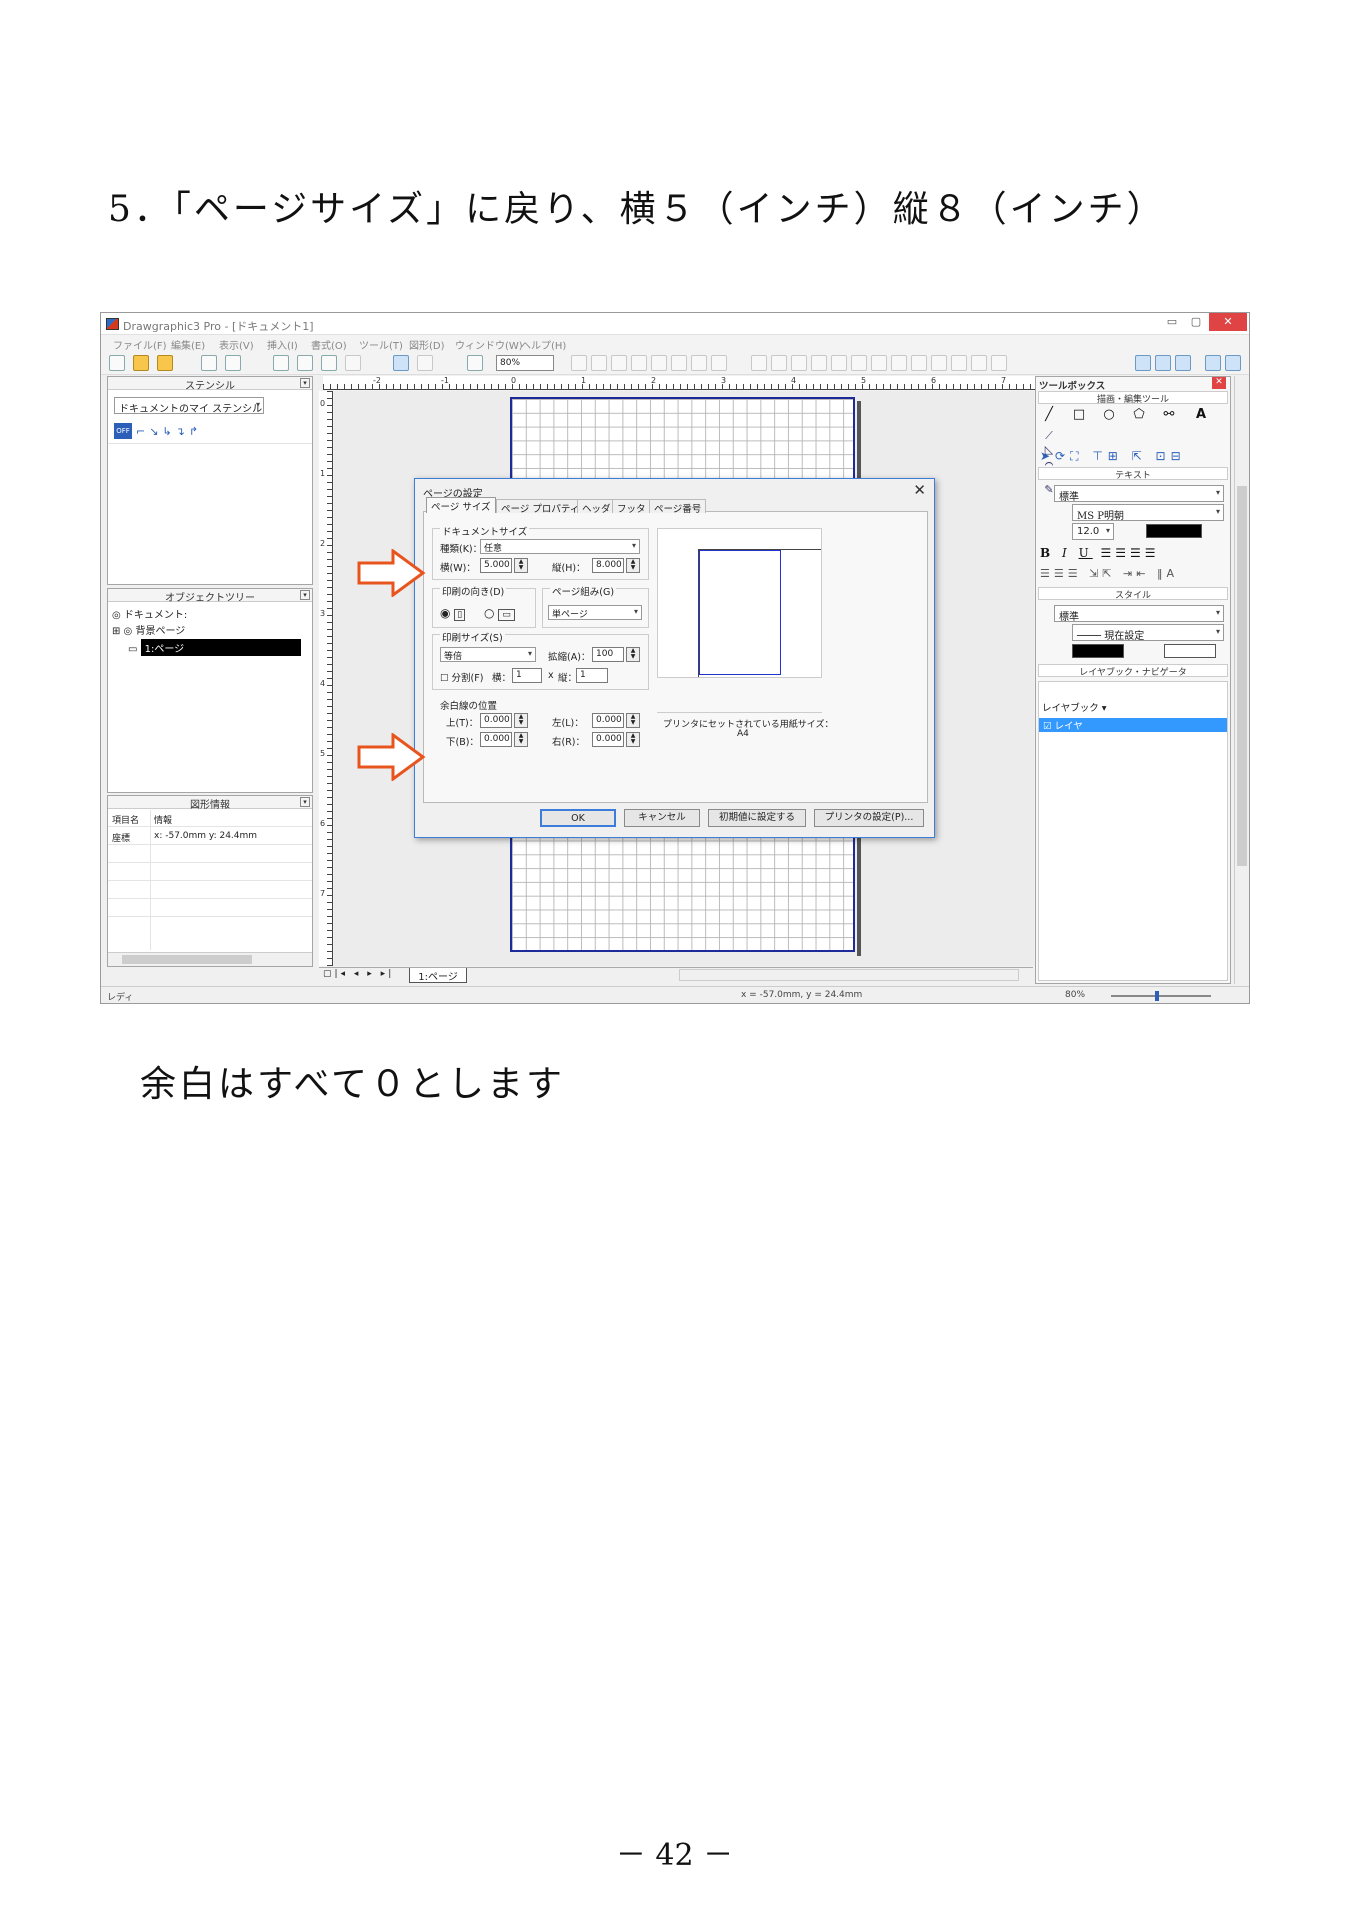 This screenshot has height=1915, width=1349. I want to click on left-margin-spinner: ▲ ▼, so click(633, 720).